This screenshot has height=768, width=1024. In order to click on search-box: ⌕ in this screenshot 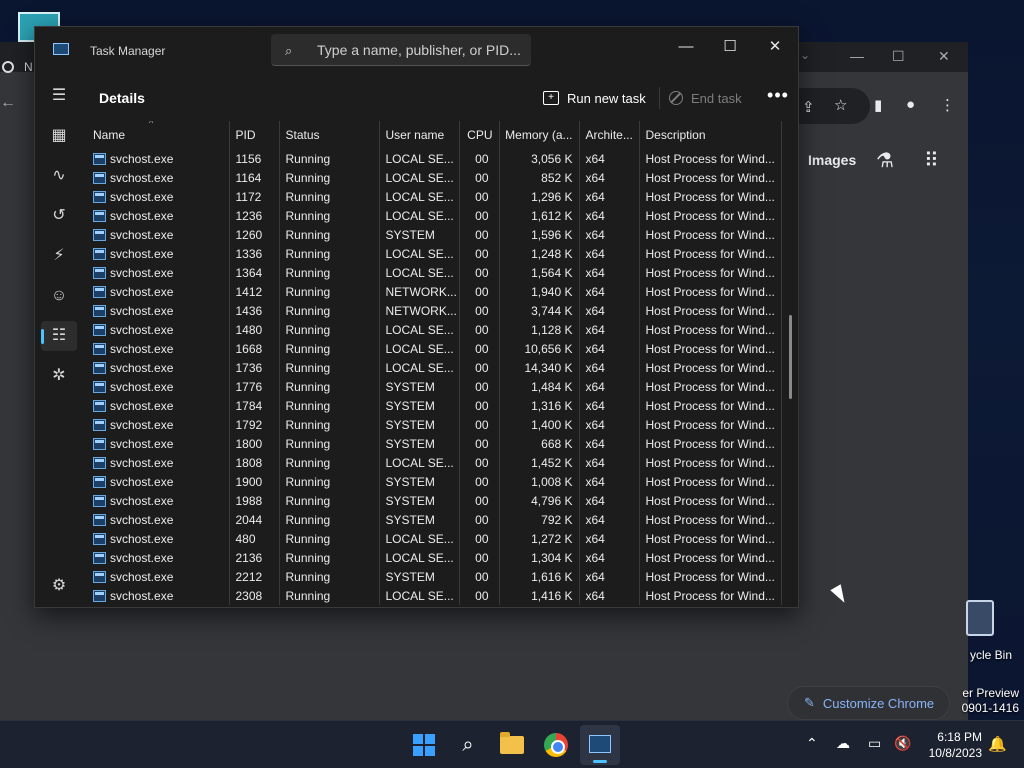, I will do `click(401, 50)`.